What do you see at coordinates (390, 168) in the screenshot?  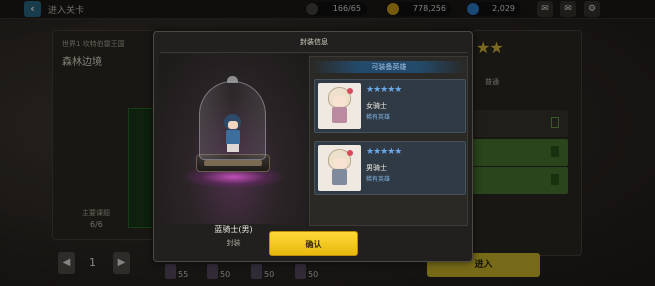 I see `hero-card-male-knight: ★★★★★ 男骑士 稀有英雄` at bounding box center [390, 168].